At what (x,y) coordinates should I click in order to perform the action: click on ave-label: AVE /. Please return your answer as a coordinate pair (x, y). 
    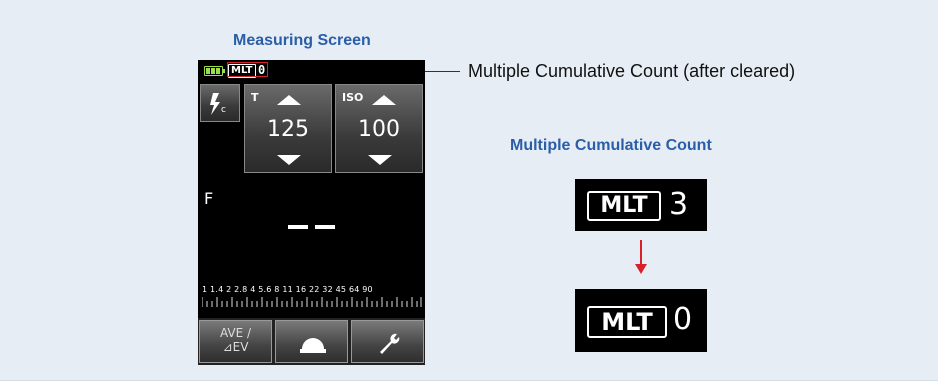
    Looking at the image, I should click on (235, 333).